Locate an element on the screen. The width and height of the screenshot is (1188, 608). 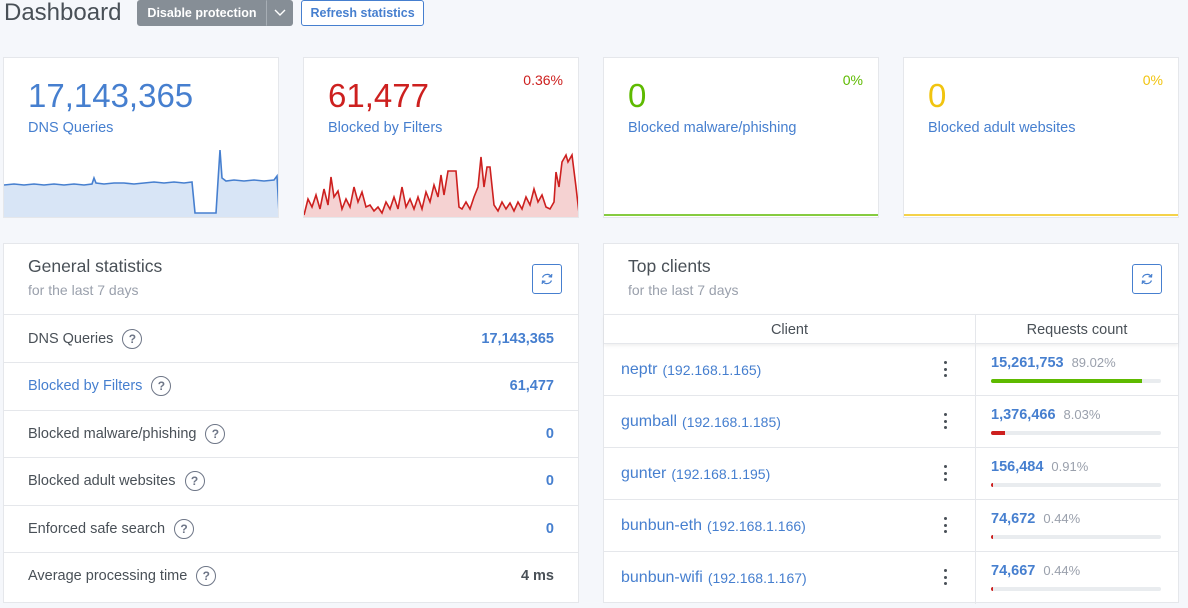
blocked-adult-sparkline is located at coordinates (1041, 215).